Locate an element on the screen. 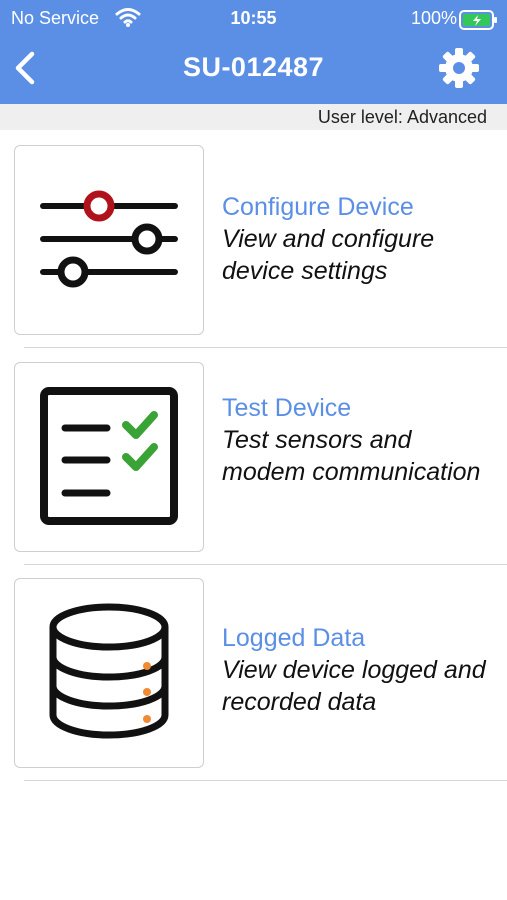 The image size is (507, 900). header: No Service 10:55 100% SU-012487 is located at coordinates (253, 52).